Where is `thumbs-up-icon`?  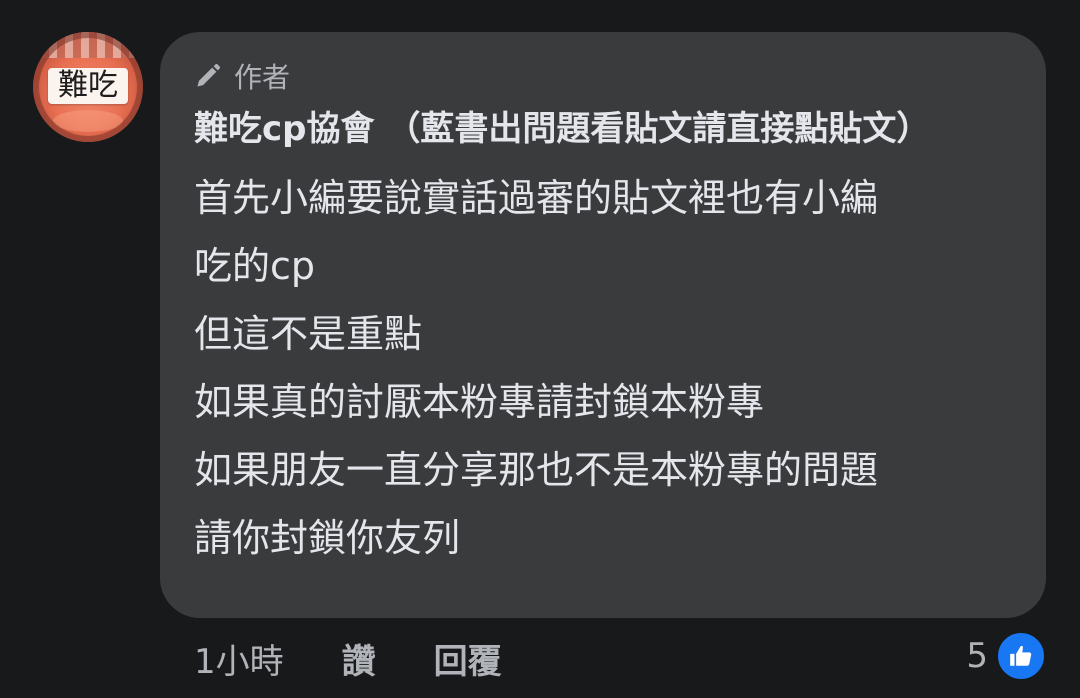
thumbs-up-icon is located at coordinates (1021, 656).